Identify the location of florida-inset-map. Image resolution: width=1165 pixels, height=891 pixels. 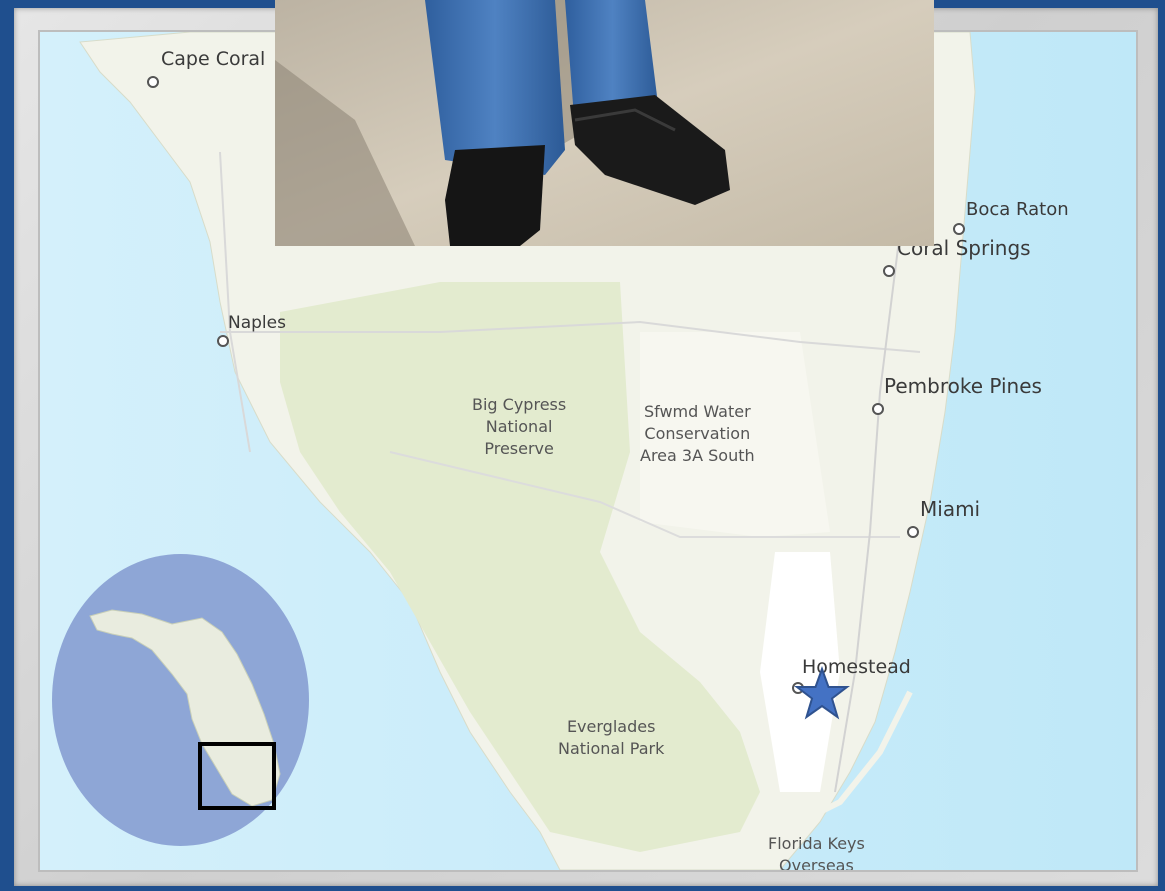
(180, 700).